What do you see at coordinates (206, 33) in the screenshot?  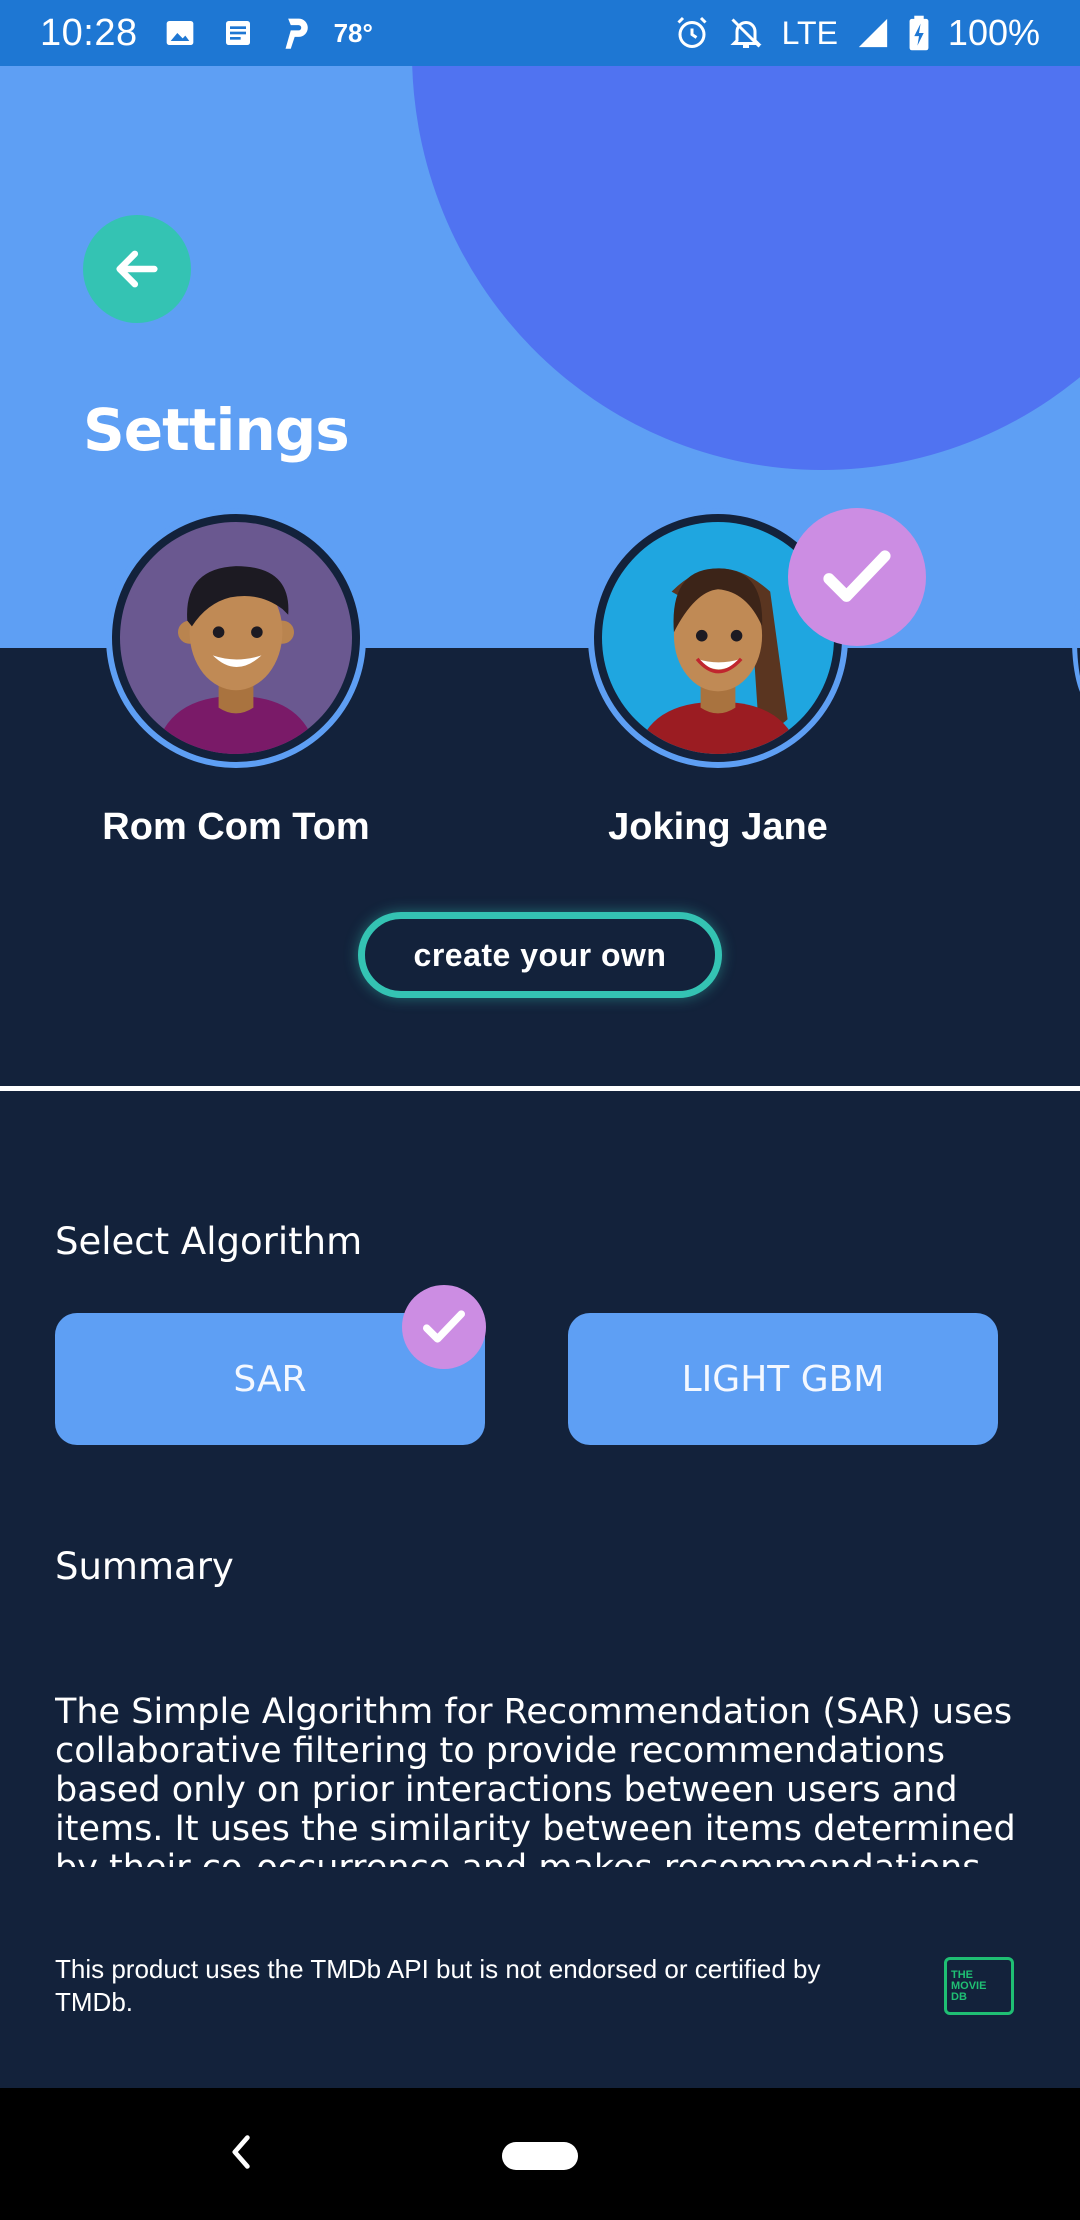 I see `status-left: 10:28 78°` at bounding box center [206, 33].